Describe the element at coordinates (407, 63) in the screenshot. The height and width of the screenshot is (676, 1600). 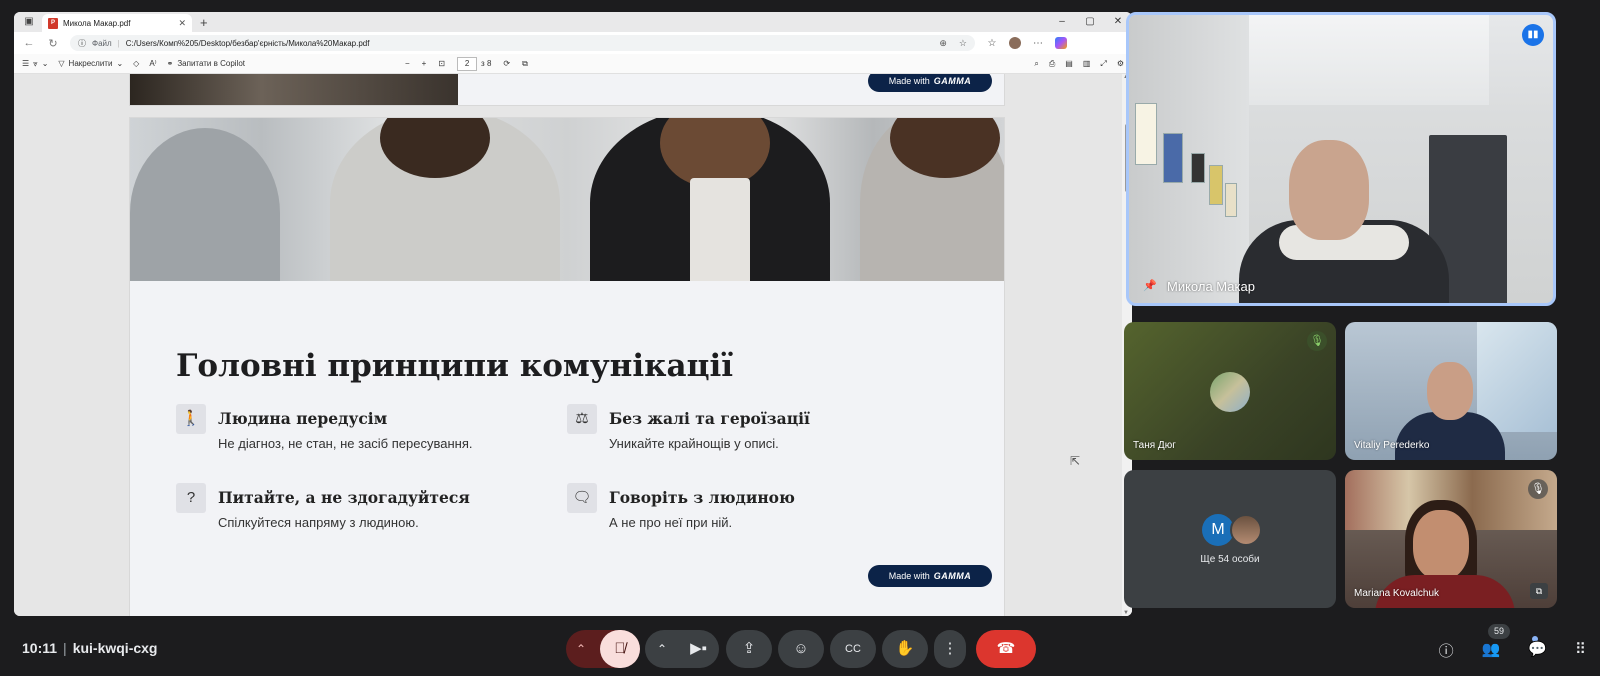
I see `zoom-out-icon: −` at that location.